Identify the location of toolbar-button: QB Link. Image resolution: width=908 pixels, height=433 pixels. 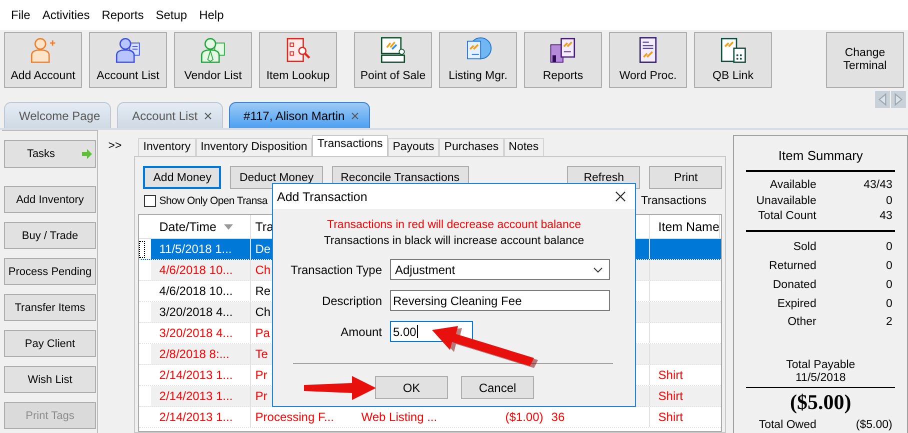
(733, 60).